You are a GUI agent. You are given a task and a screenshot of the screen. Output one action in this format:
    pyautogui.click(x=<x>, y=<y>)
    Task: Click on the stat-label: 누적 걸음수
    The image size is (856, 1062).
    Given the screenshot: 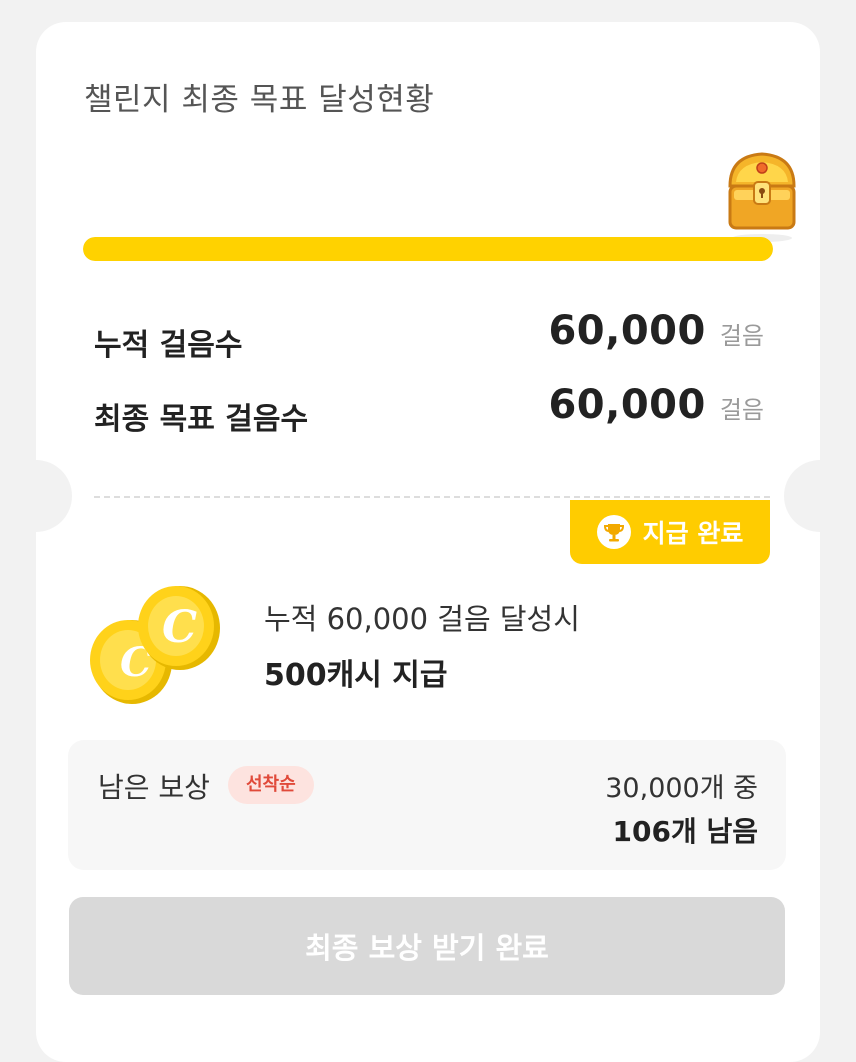 What is the action you would take?
    pyautogui.click(x=168, y=345)
    